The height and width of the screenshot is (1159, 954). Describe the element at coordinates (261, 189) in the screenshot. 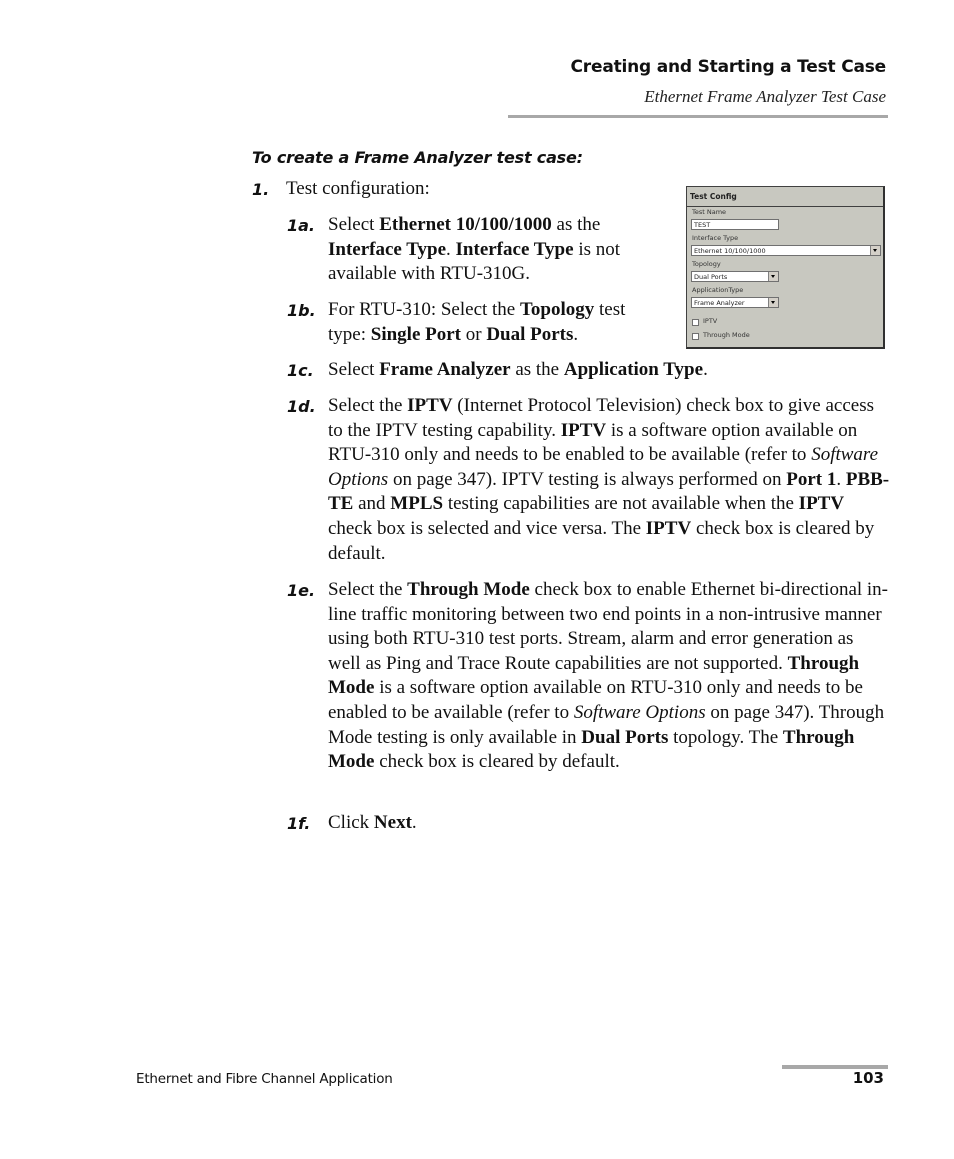

I see `step-number: 1.` at that location.